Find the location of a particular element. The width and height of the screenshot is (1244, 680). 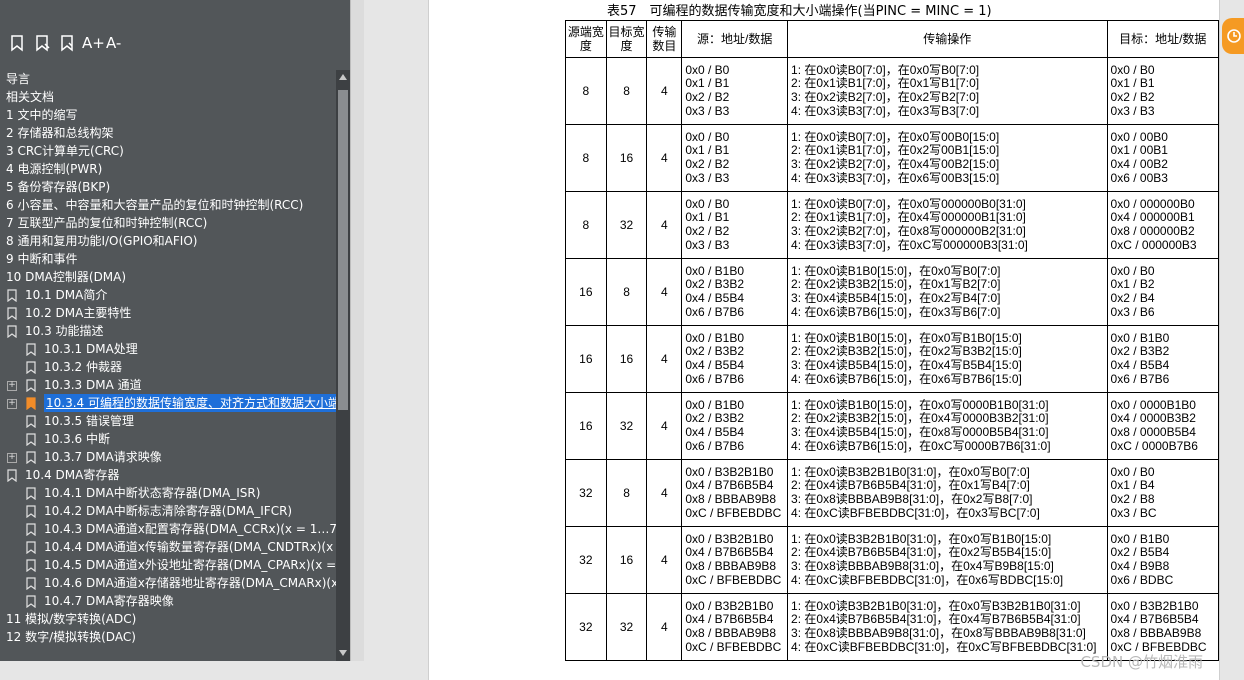

cell-line: 0x0 / B3B2B1B0 is located at coordinates (729, 472).